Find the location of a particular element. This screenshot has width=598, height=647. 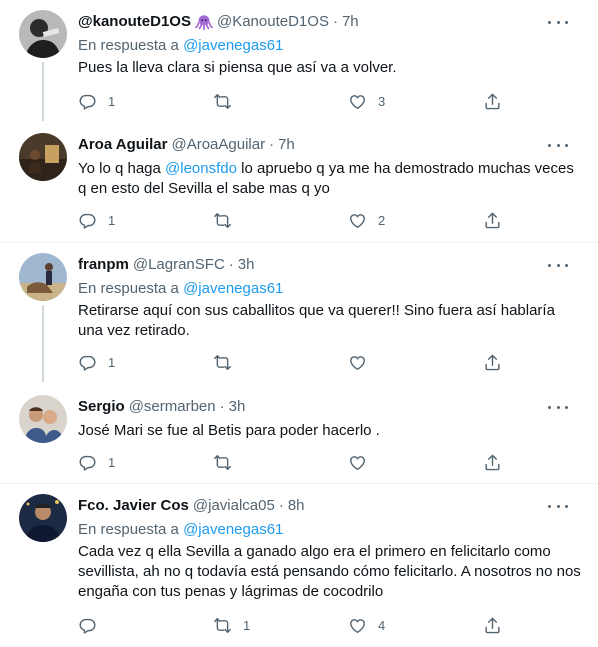

like-button: 2 is located at coordinates (366, 220).